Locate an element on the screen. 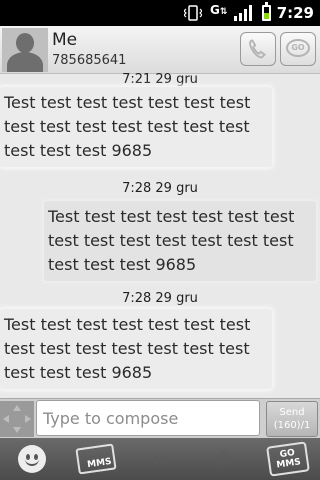  clock: 7:29 is located at coordinates (295, 13).